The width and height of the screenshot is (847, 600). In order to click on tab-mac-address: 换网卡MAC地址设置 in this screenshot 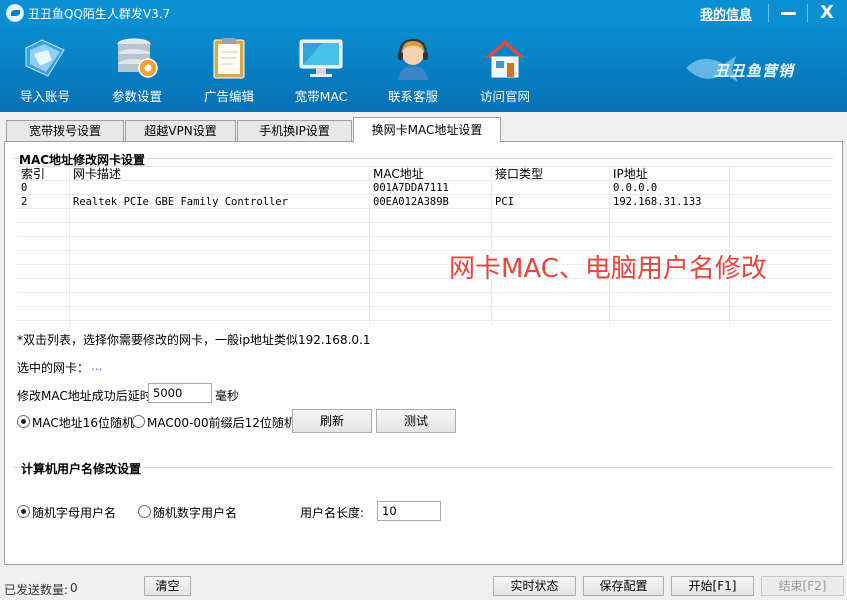, I will do `click(427, 130)`.